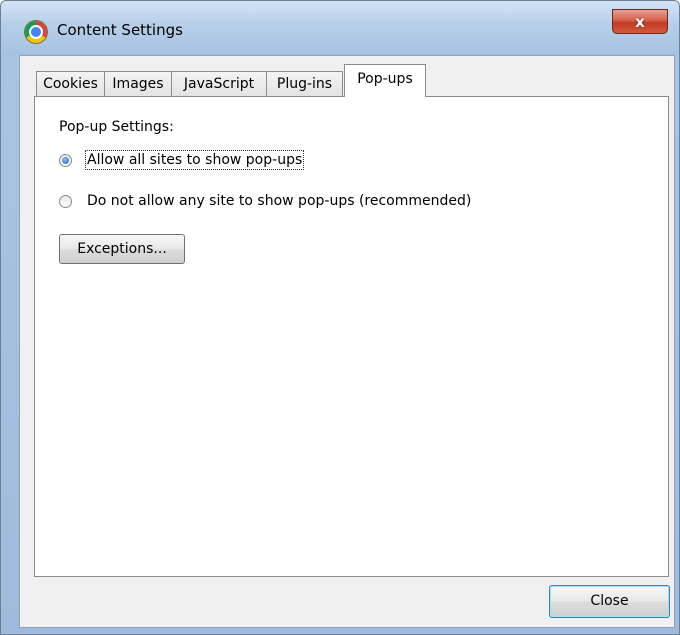 The height and width of the screenshot is (635, 680). What do you see at coordinates (65, 201) in the screenshot?
I see `block-popups-radio` at bounding box center [65, 201].